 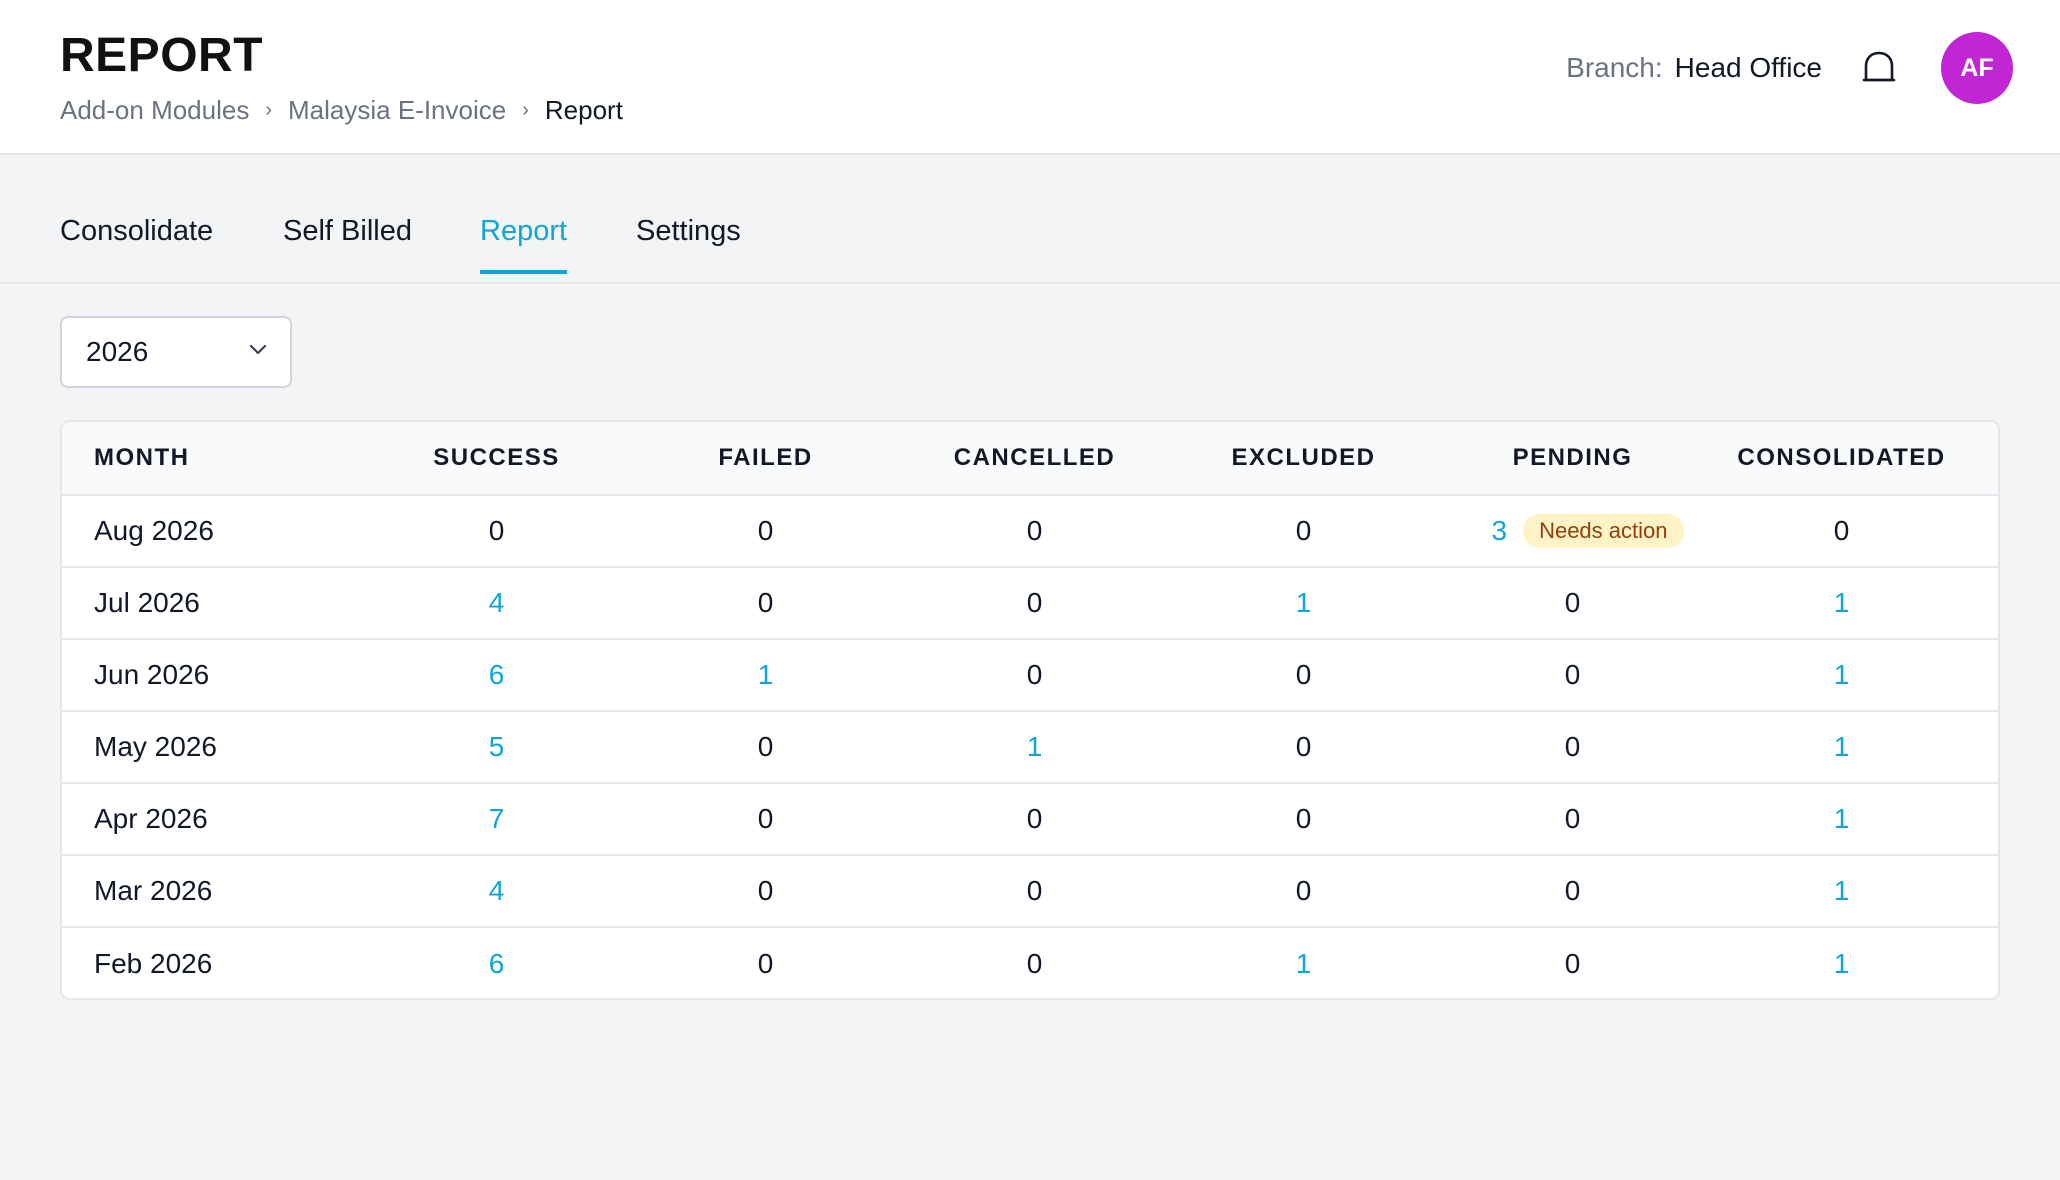 What do you see at coordinates (496, 819) in the screenshot?
I see `success-cell: 7` at bounding box center [496, 819].